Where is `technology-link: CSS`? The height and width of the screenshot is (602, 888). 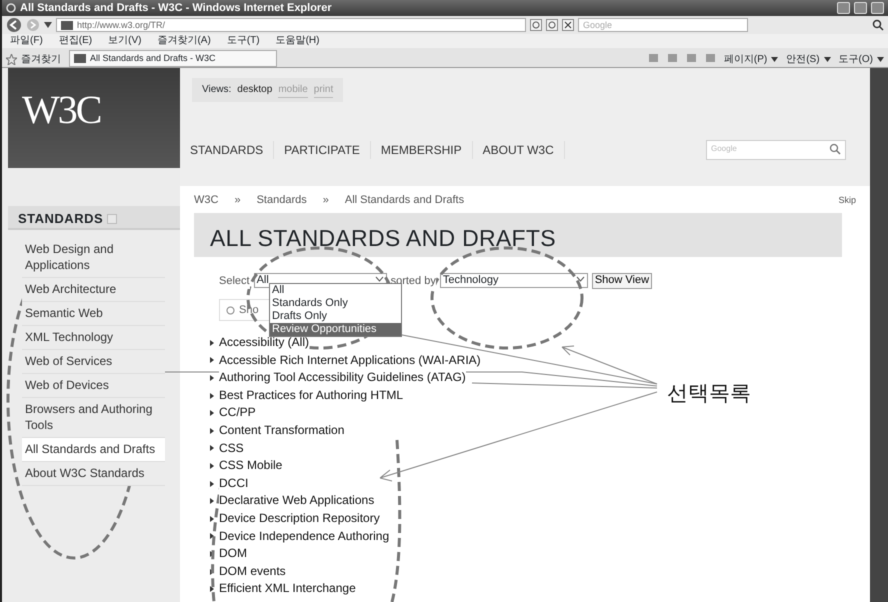
technology-link: CSS is located at coordinates (231, 449).